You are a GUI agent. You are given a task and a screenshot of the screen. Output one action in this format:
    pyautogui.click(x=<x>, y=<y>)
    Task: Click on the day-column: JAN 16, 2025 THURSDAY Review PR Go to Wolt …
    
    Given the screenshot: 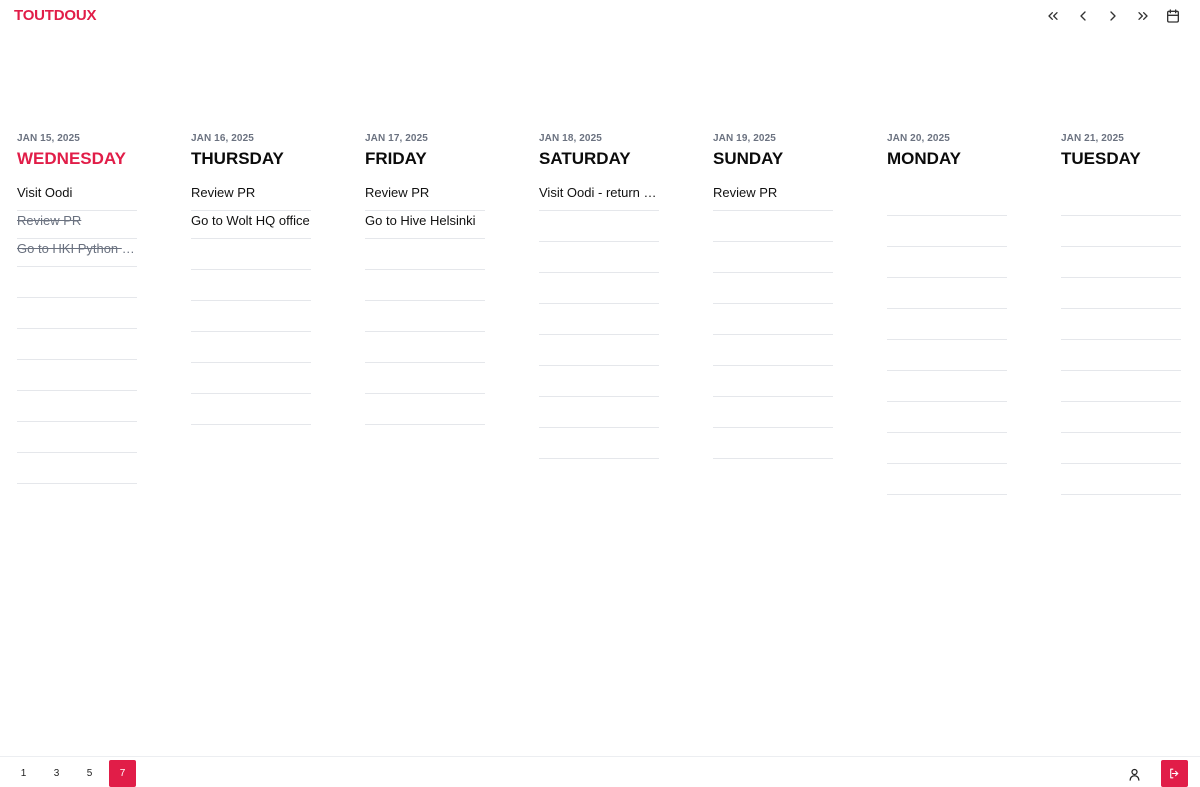 What is the action you would take?
    pyautogui.click(x=251, y=279)
    